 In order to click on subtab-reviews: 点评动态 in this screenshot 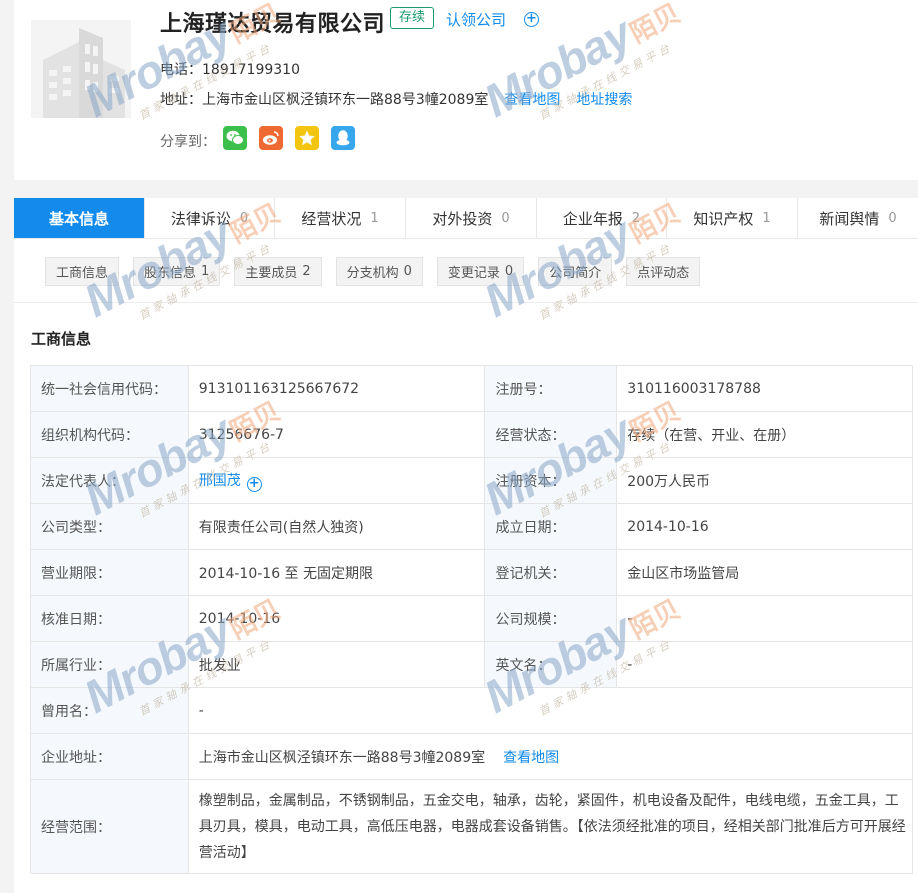, I will do `click(663, 271)`.